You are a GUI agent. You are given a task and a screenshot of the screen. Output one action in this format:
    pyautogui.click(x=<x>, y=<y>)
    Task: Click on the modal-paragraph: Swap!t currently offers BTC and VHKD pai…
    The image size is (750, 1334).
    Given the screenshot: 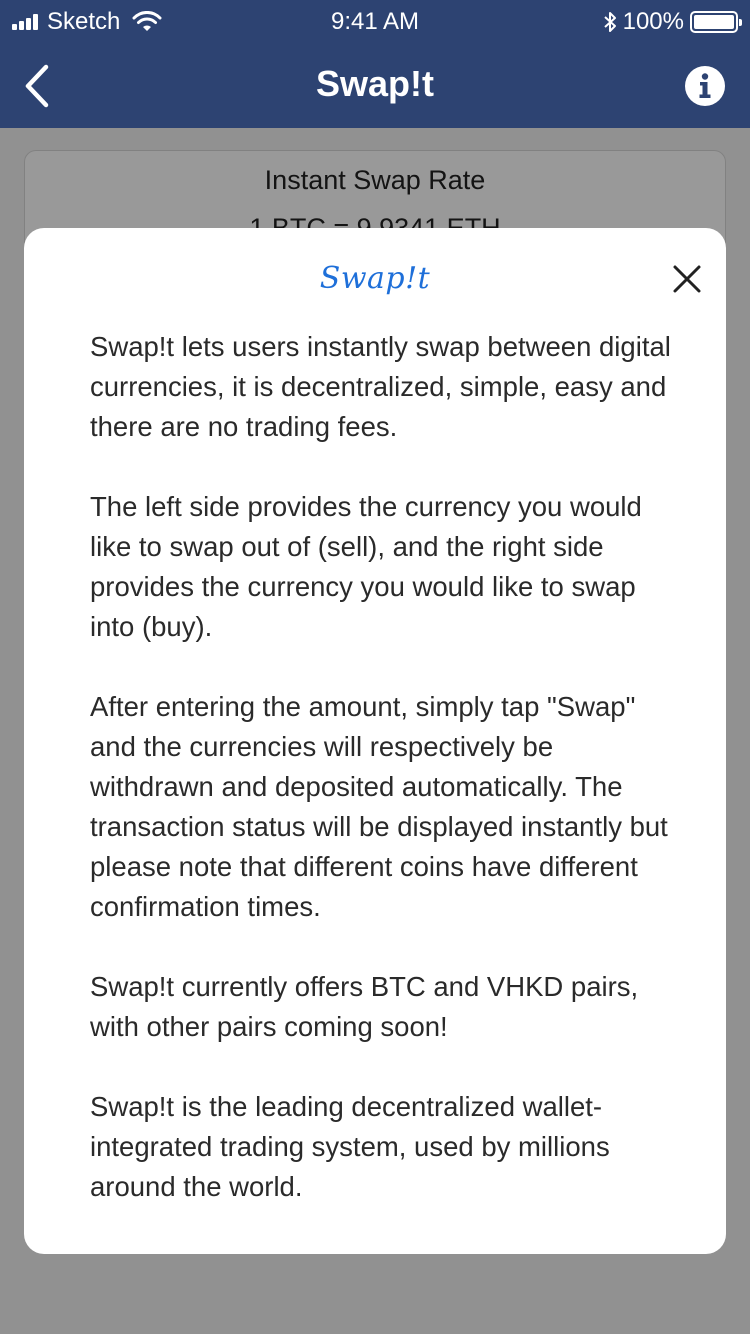 What is the action you would take?
    pyautogui.click(x=364, y=1006)
    